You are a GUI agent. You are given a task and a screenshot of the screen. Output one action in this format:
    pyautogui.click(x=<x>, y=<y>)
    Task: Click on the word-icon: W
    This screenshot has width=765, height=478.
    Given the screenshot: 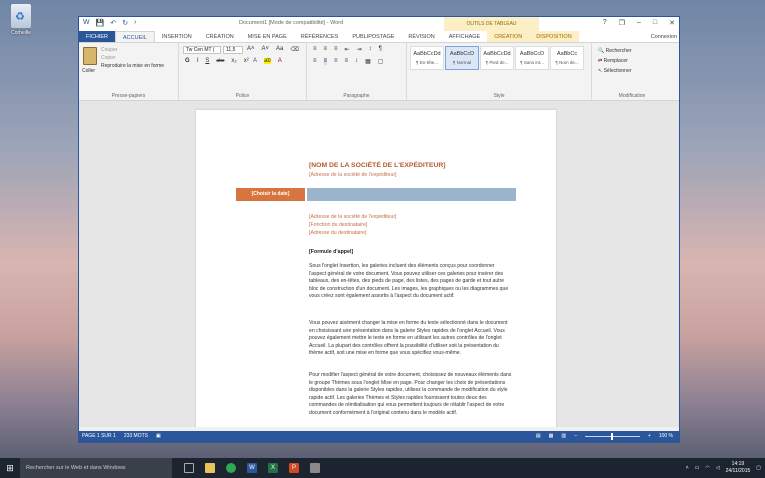 What is the action you would take?
    pyautogui.click(x=252, y=468)
    